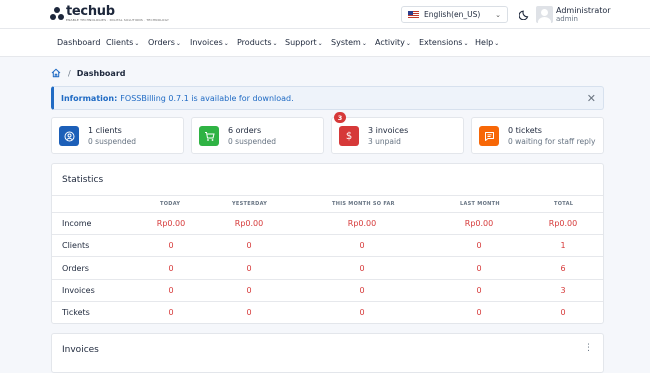 The image size is (650, 373). Describe the element at coordinates (567, 19) in the screenshot. I see `user-role: admin` at that location.